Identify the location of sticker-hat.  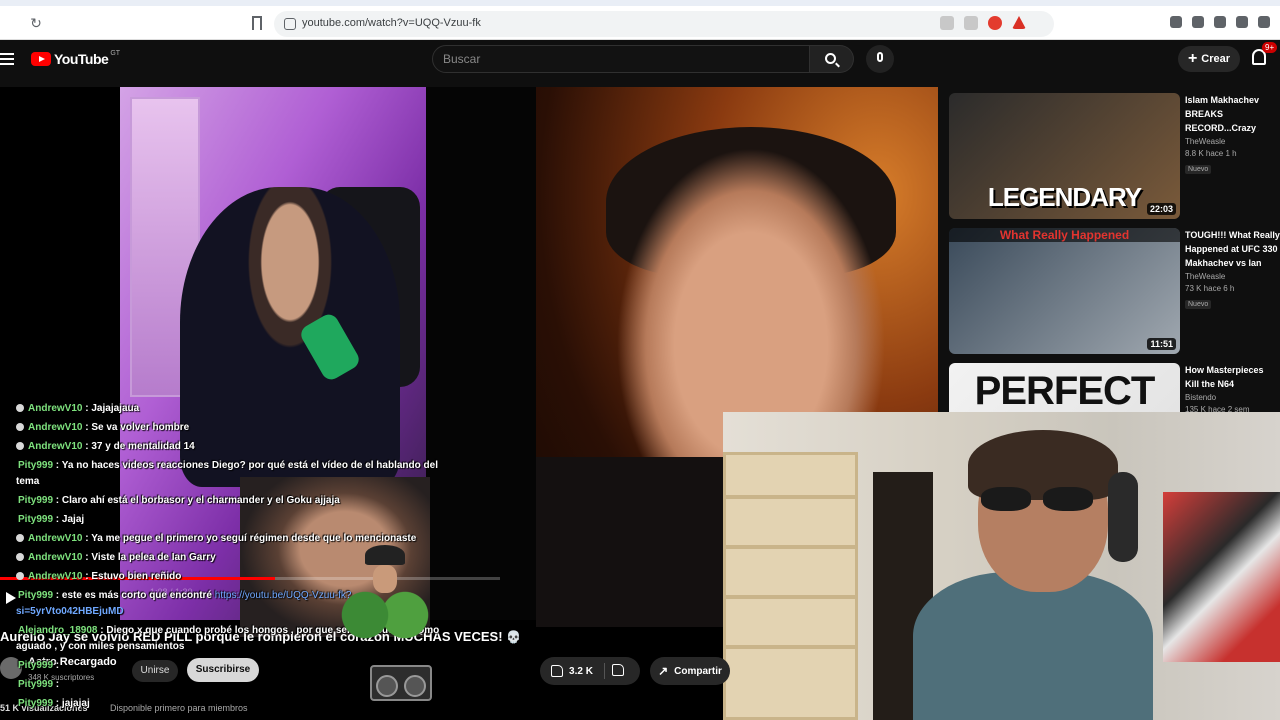
(385, 555).